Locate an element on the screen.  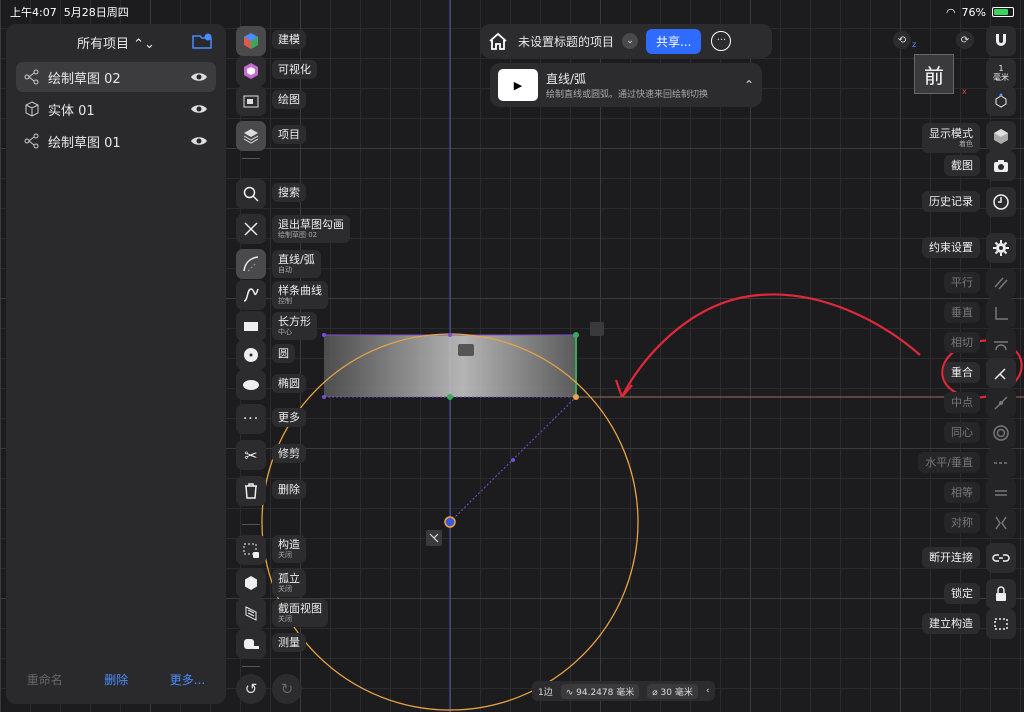
new-folder-icon is located at coordinates (202, 41).